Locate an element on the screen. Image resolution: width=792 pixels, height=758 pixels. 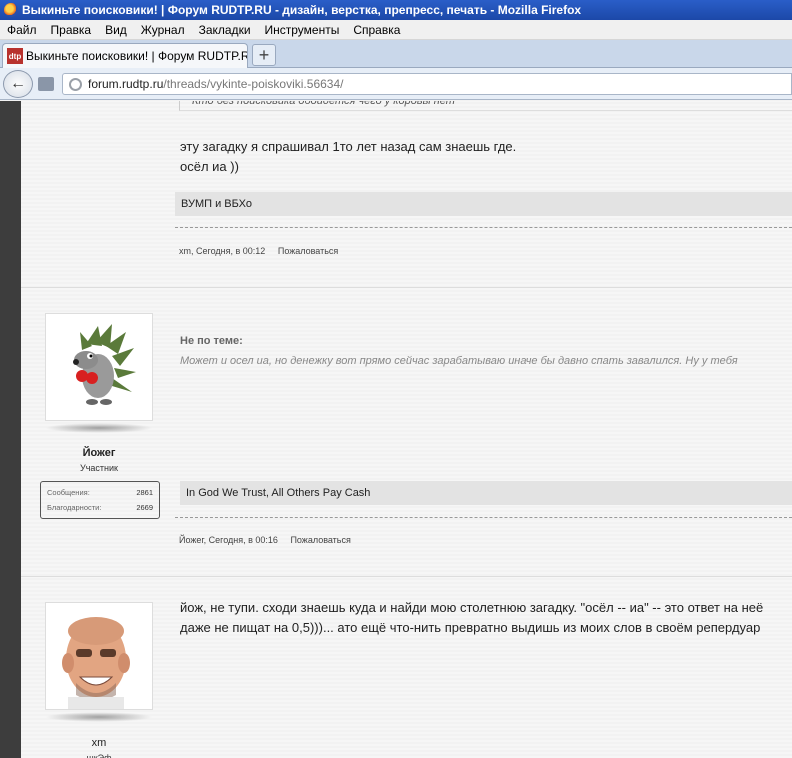
page-left-strip is located at coordinates (10, 429).